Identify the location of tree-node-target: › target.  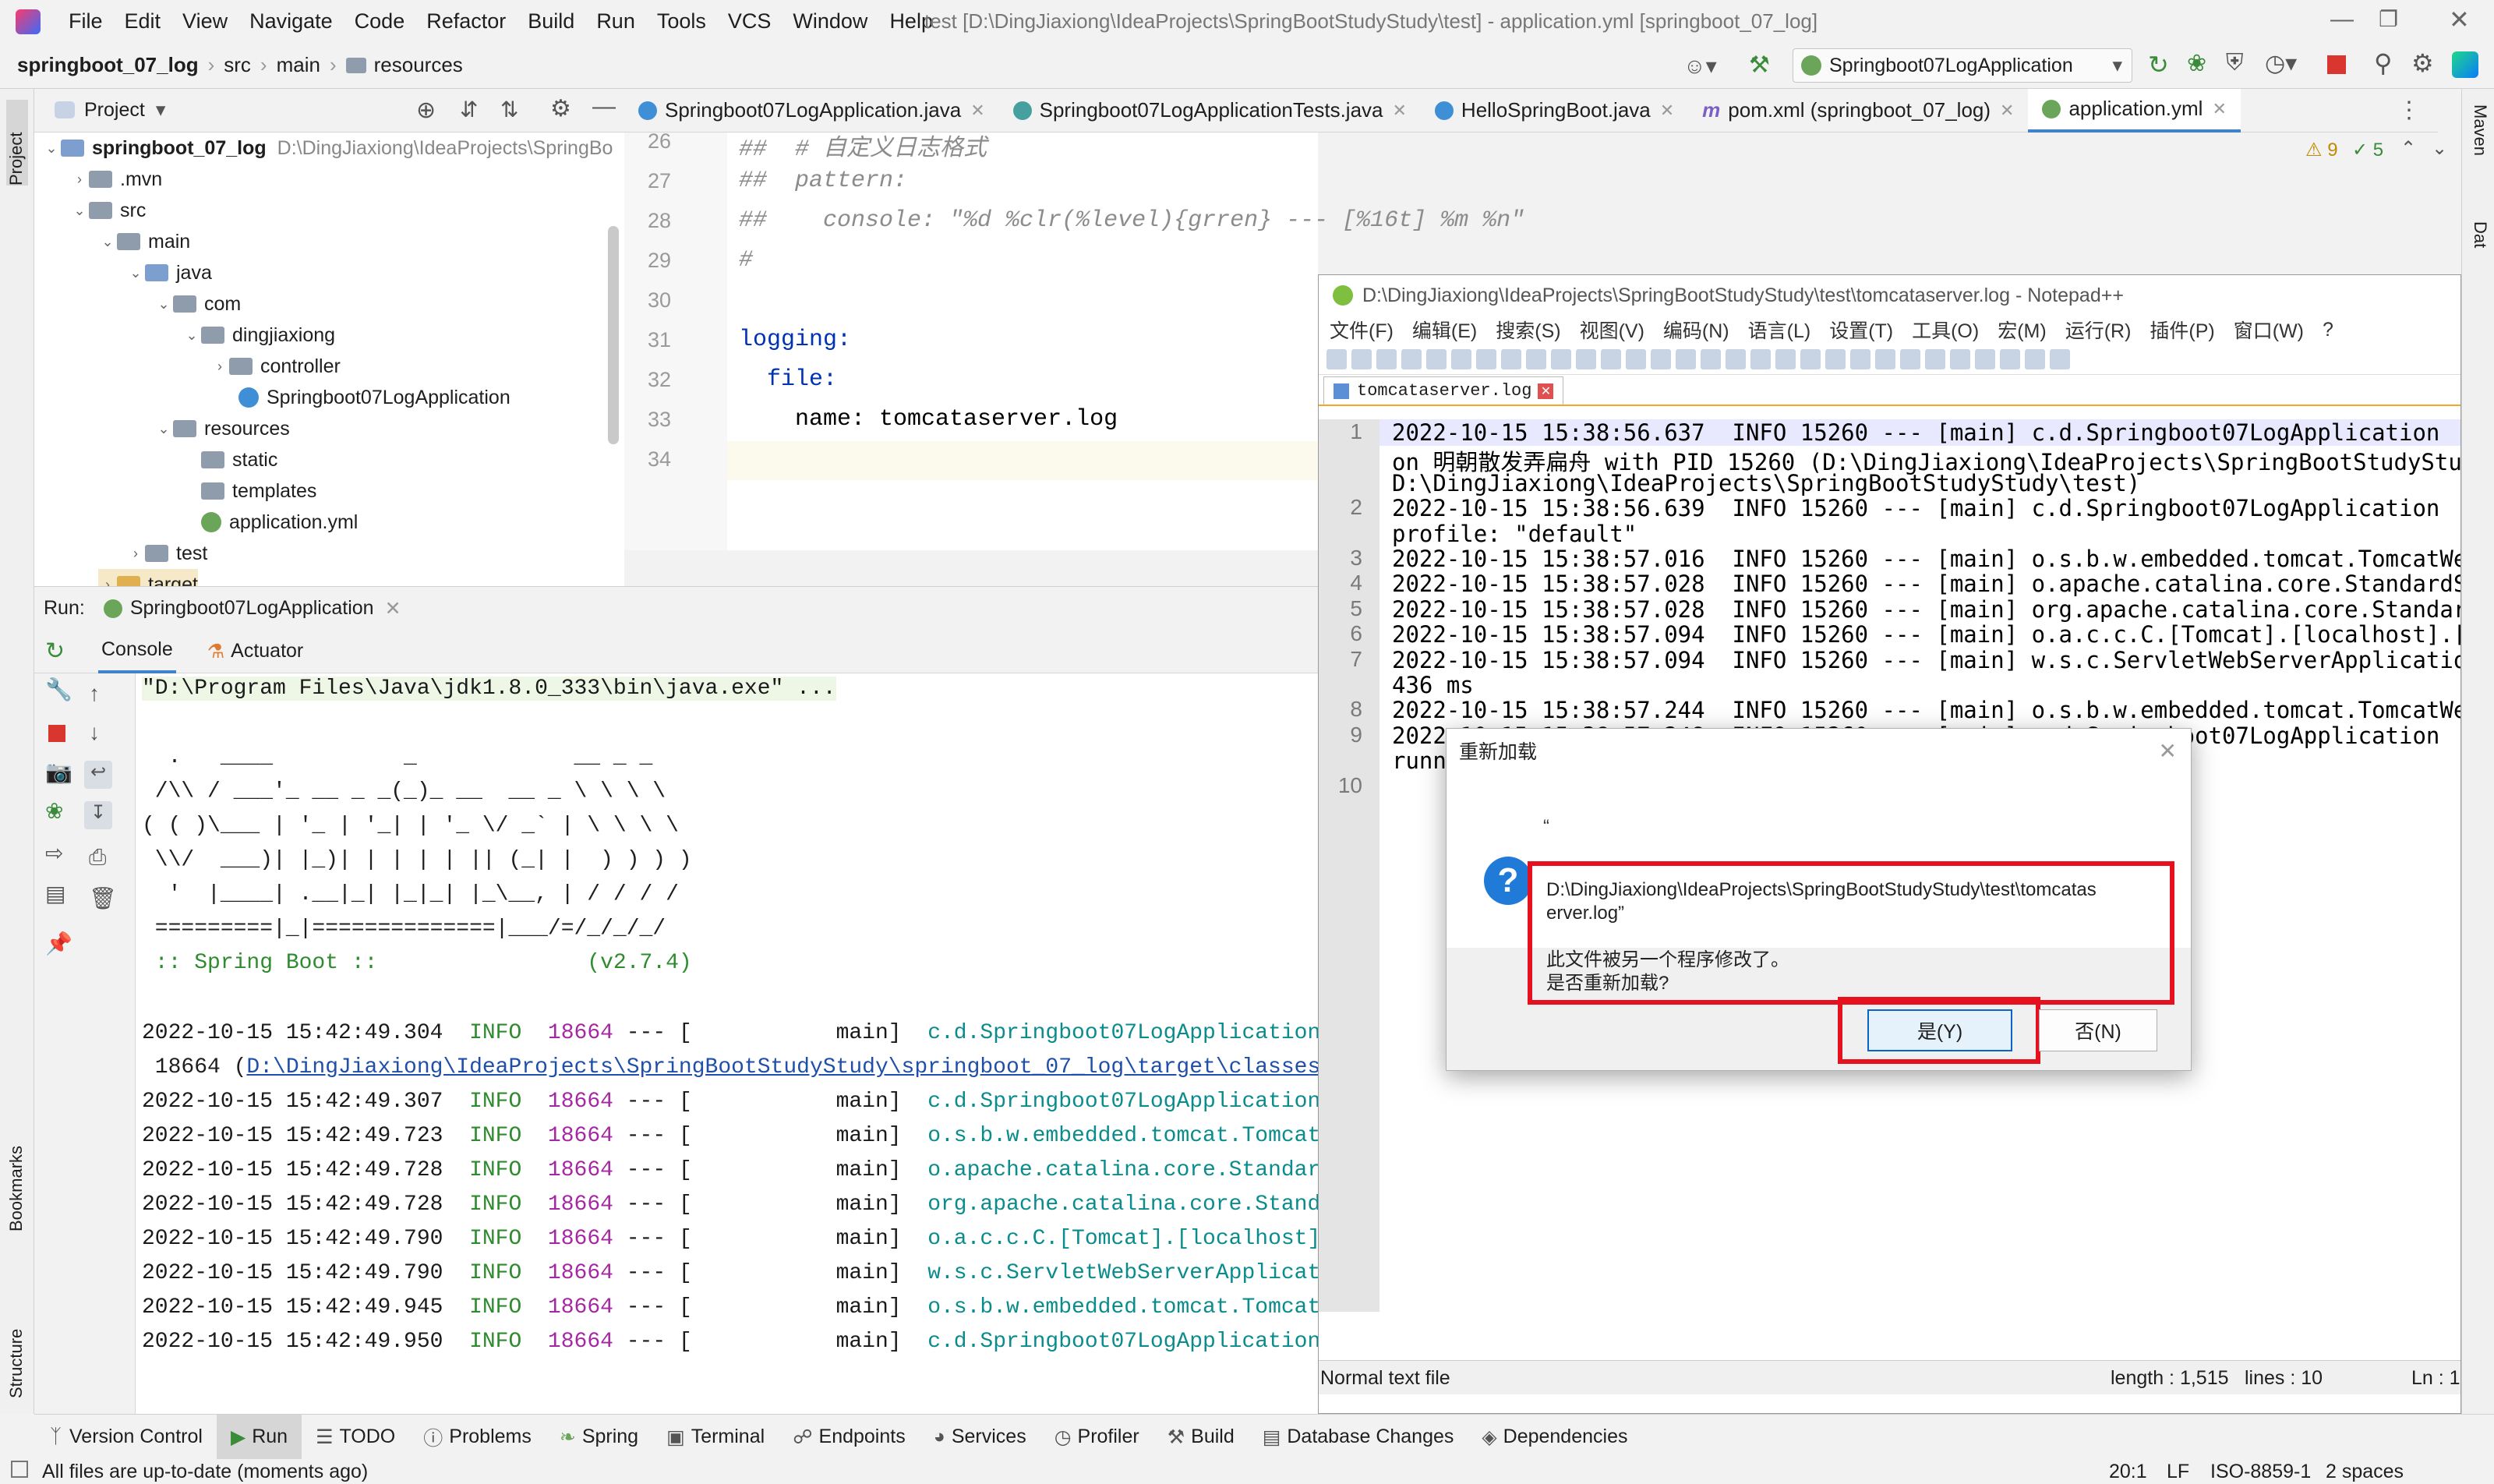
(148, 577).